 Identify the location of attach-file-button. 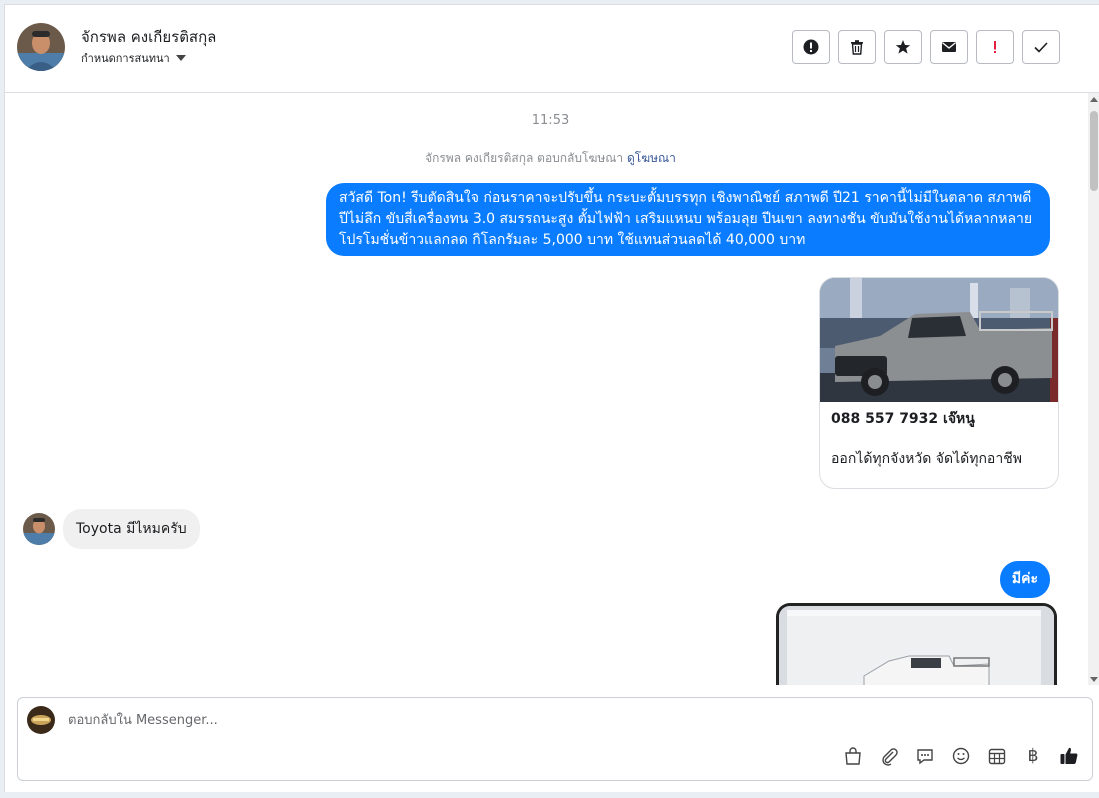
(889, 756).